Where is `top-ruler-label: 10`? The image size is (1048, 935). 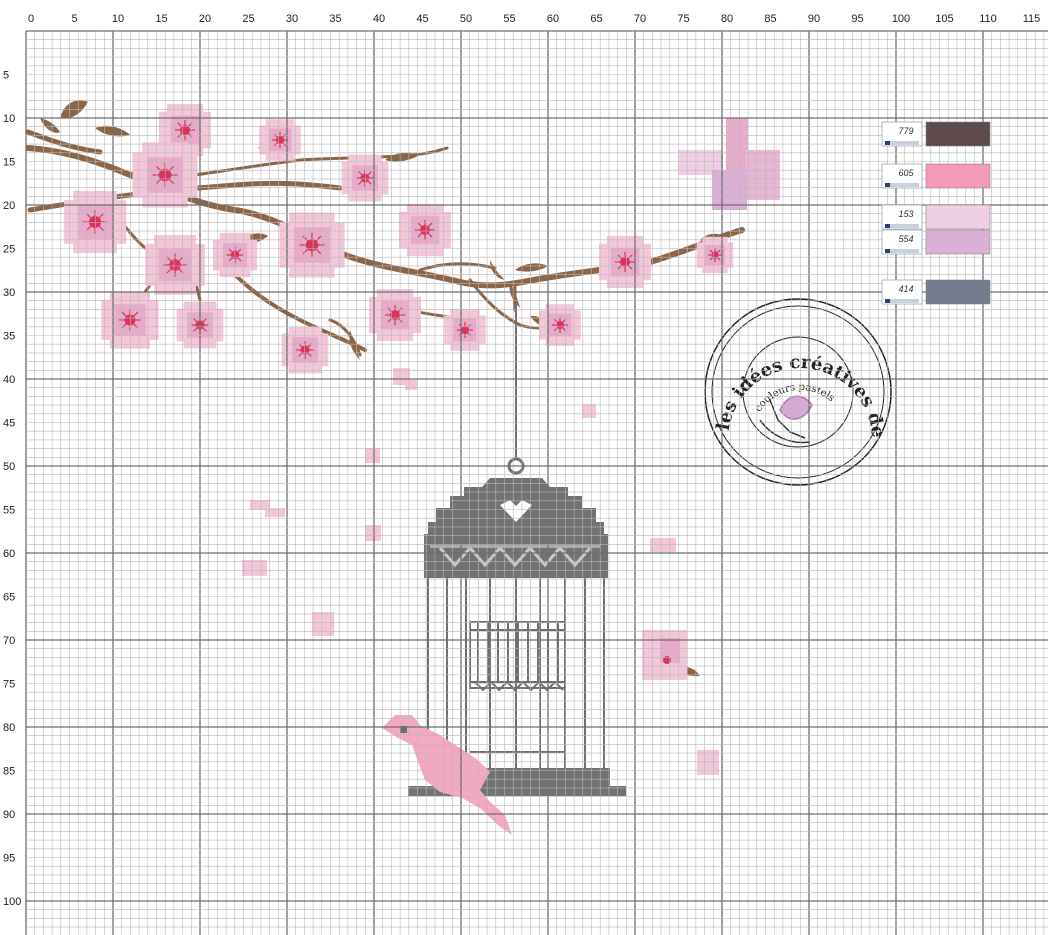
top-ruler-label: 10 is located at coordinates (118, 19).